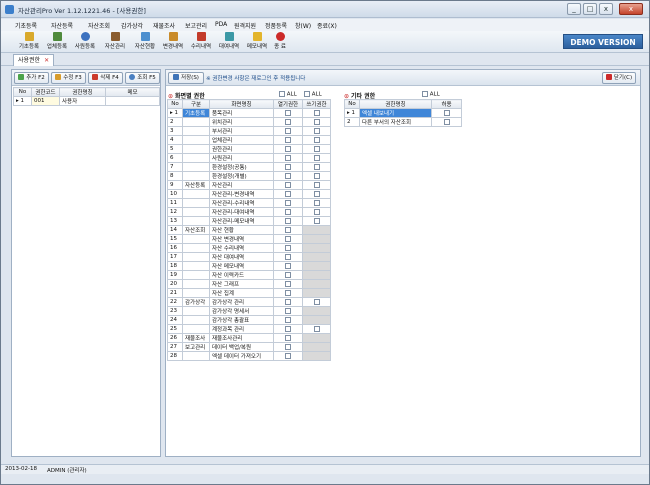 The height and width of the screenshot is (485, 650). I want to click on menu-license: 정품등록, so click(276, 25).